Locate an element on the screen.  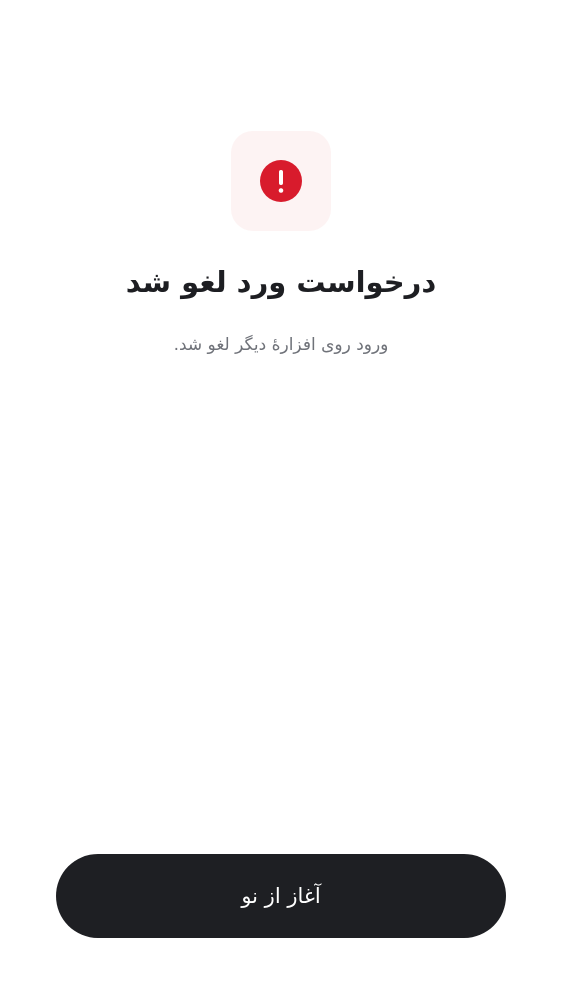
restart-button: آغاز از نو is located at coordinates (281, 896).